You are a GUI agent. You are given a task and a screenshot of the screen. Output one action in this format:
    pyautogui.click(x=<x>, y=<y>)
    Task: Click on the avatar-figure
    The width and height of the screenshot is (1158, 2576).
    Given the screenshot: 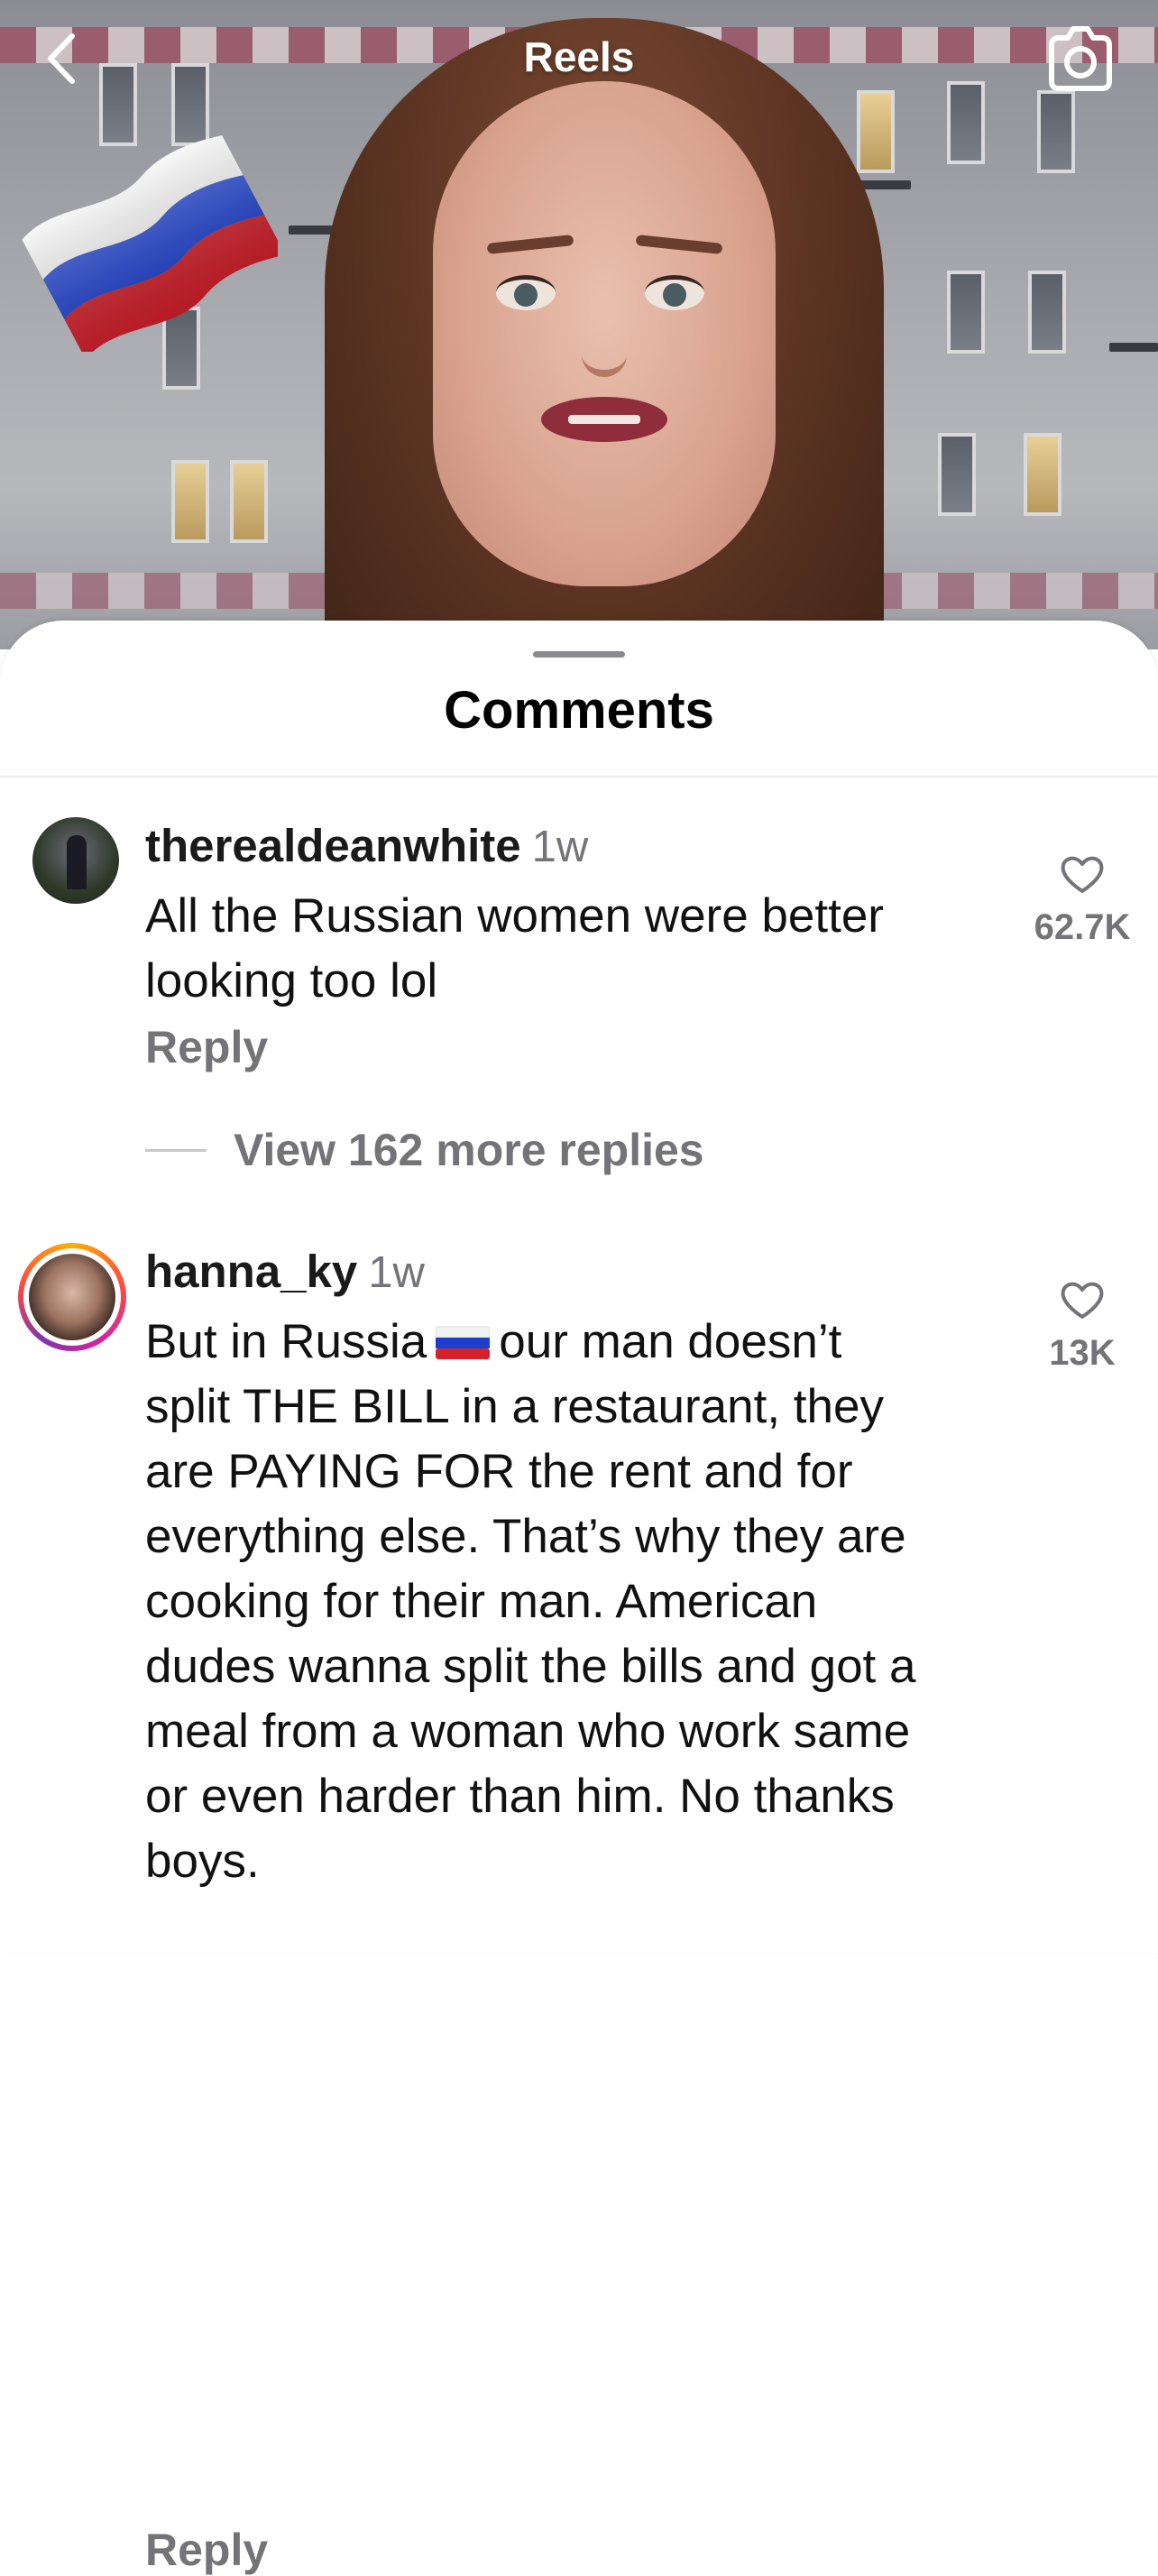 What is the action you would take?
    pyautogui.click(x=77, y=862)
    